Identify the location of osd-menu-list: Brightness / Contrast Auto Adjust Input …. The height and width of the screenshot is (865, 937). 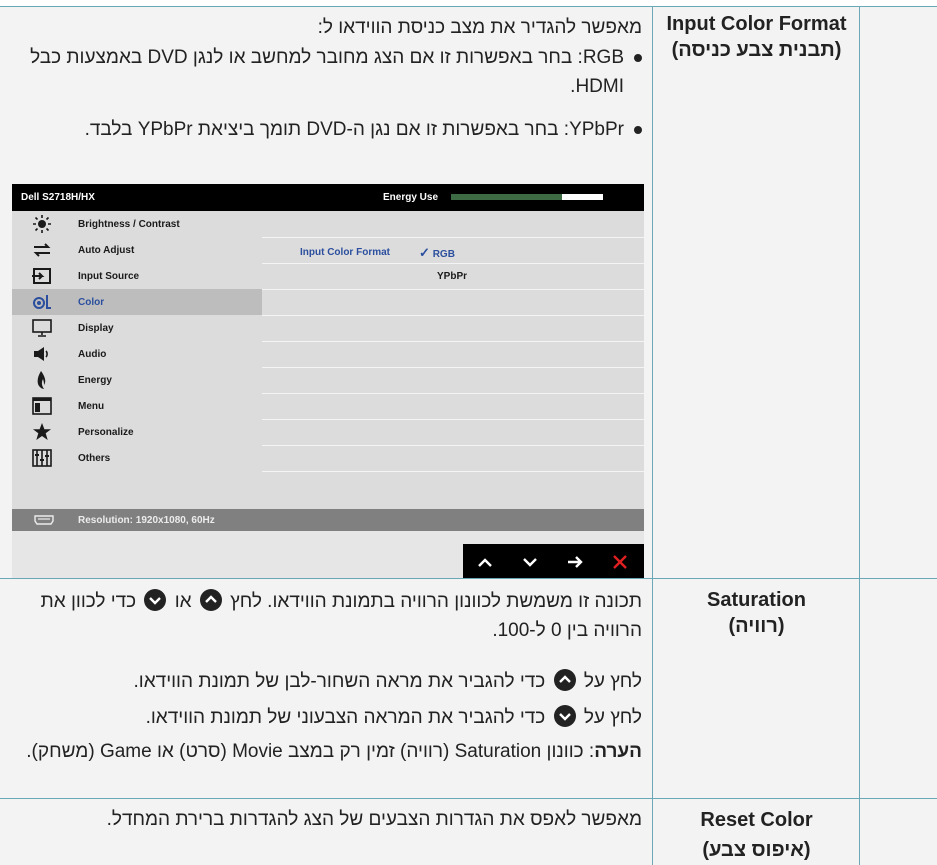
(137, 360).